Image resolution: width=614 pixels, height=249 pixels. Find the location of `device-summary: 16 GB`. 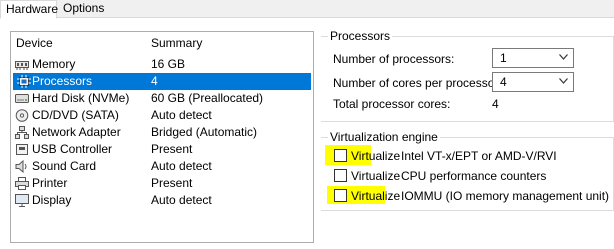

device-summary: 16 GB is located at coordinates (168, 64).